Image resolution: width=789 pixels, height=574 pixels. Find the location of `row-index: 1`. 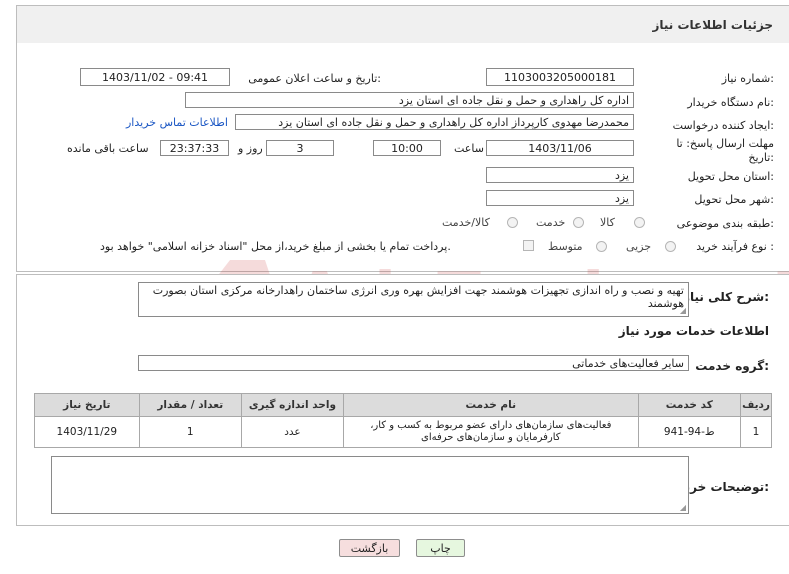

row-index: 1 is located at coordinates (756, 432).